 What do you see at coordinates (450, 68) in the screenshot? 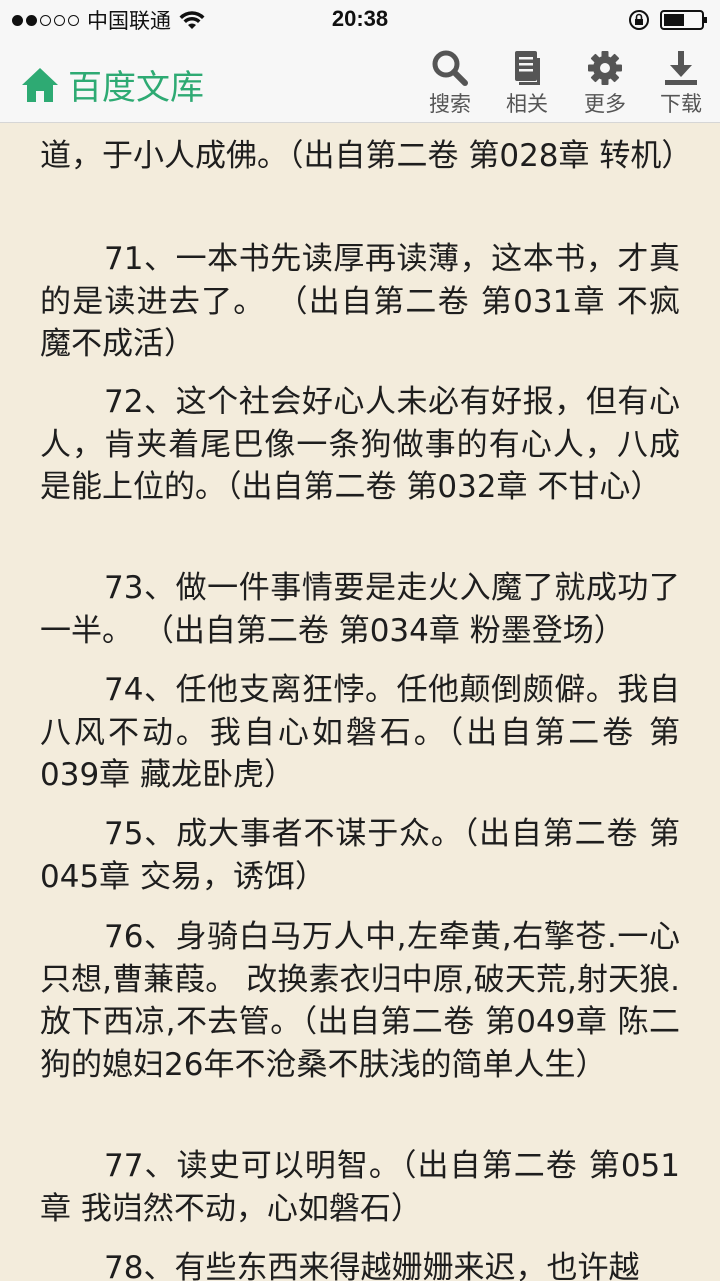
I see `search-icon` at bounding box center [450, 68].